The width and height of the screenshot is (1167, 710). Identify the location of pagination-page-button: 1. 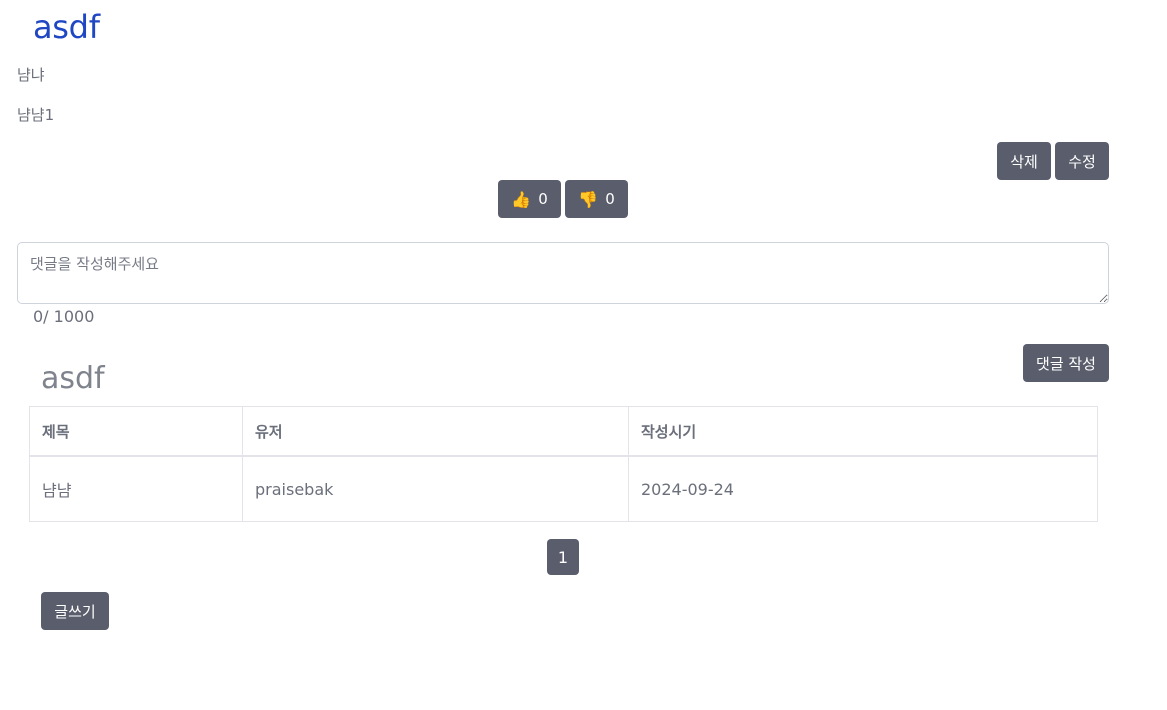
(563, 557).